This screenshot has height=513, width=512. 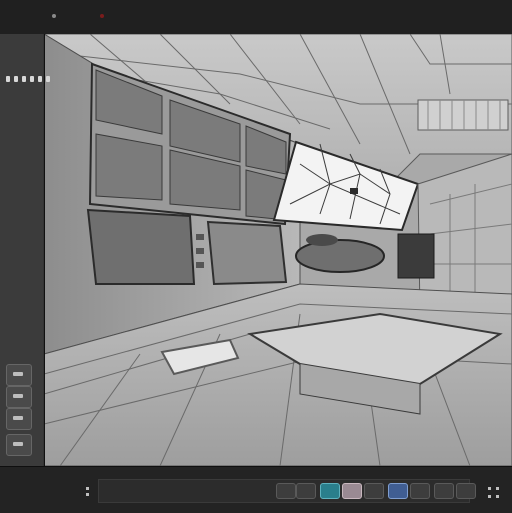 I want to click on tool-icons-row, so click(x=28, y=80).